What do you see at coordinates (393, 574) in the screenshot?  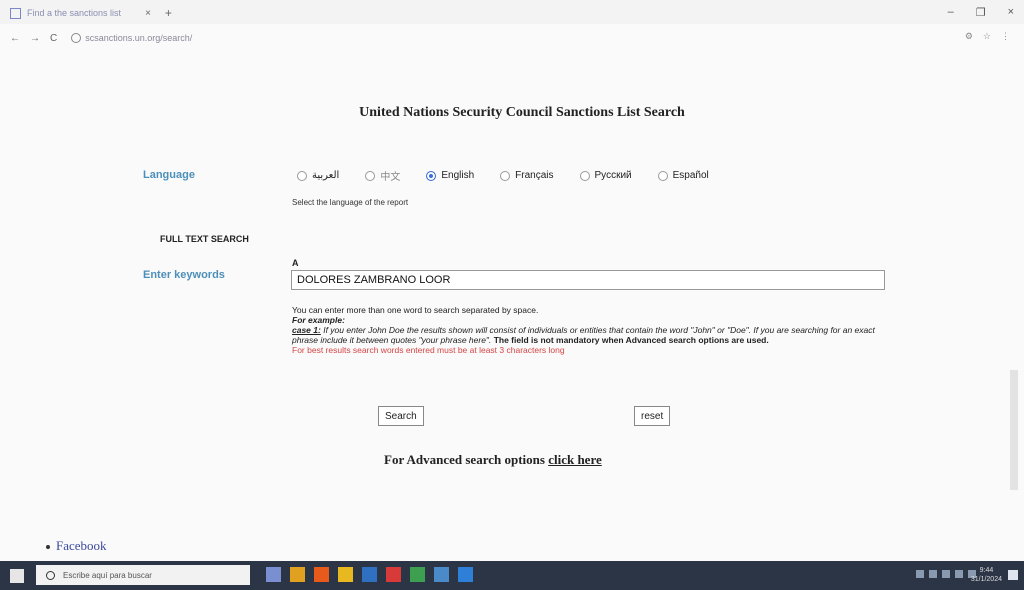 I see `office-icon` at bounding box center [393, 574].